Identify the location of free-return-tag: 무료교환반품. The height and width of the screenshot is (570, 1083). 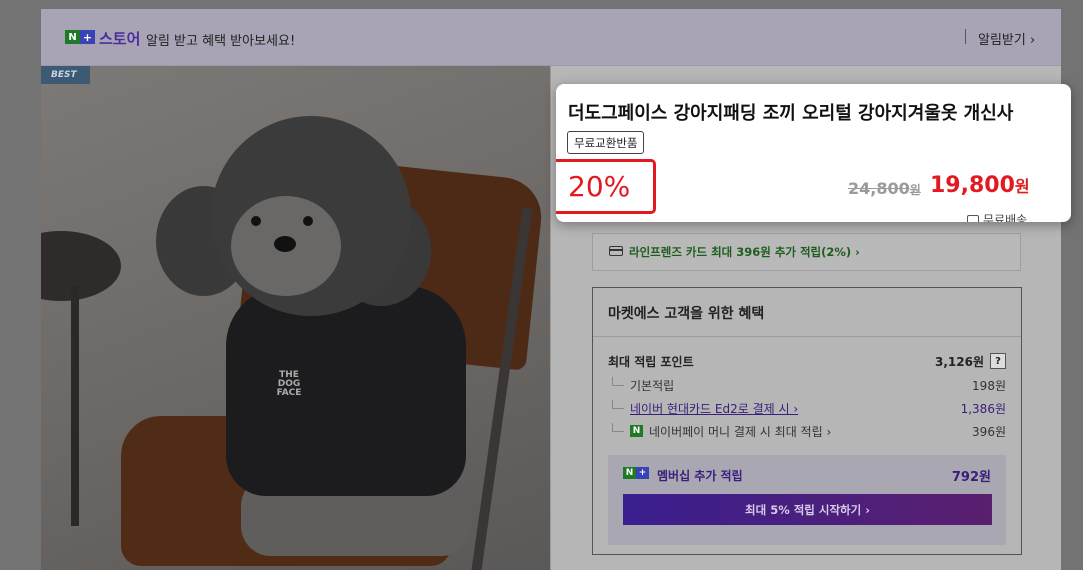
(606, 142).